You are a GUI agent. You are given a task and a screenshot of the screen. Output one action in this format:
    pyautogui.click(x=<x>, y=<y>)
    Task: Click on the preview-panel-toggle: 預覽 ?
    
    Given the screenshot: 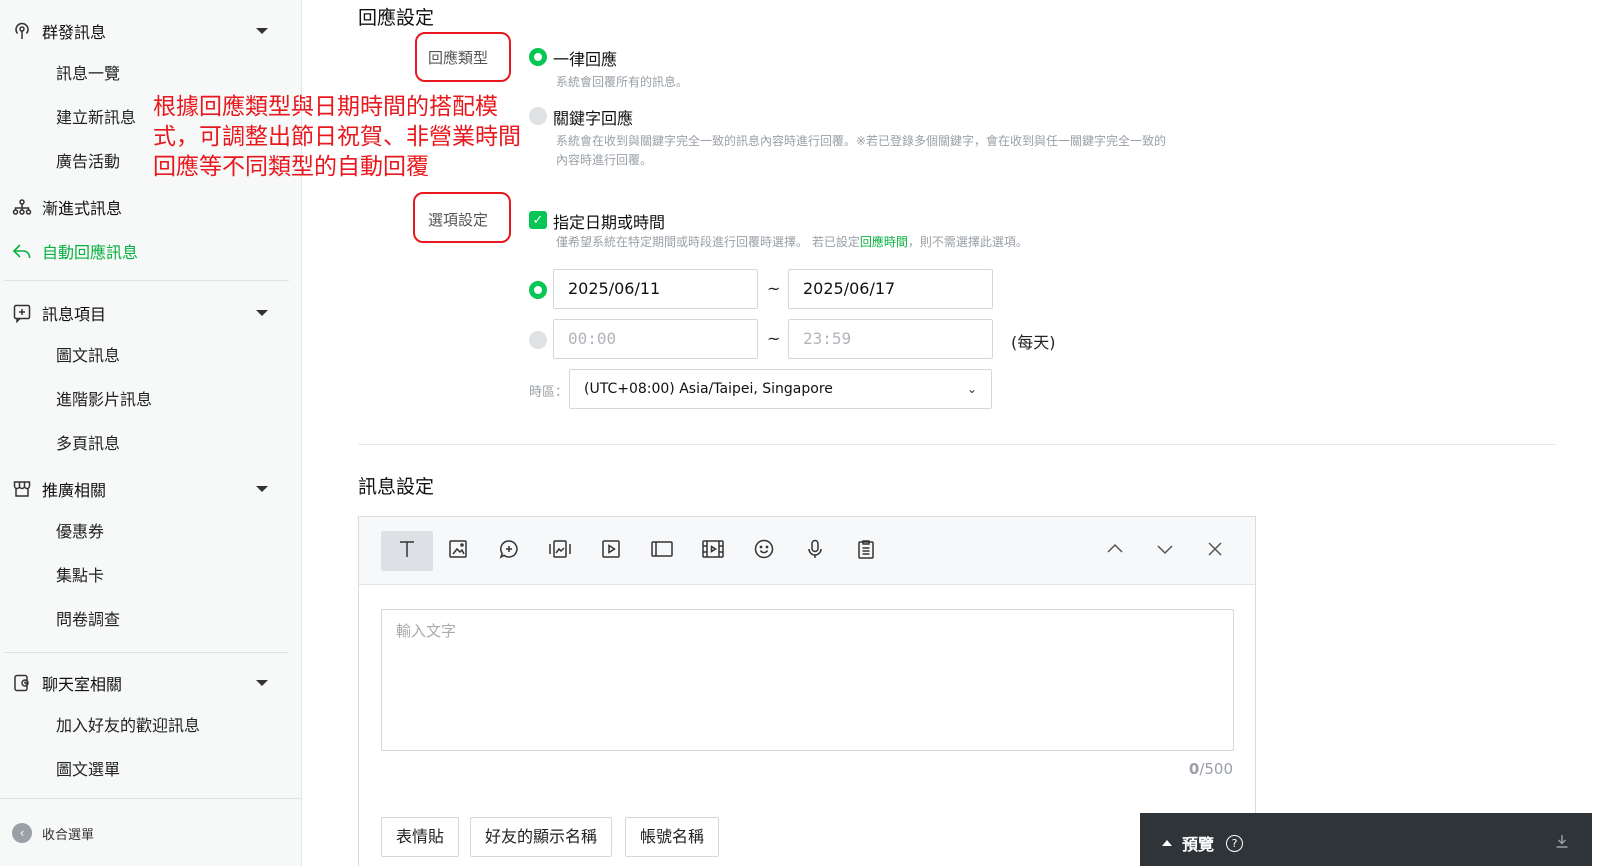 What is the action you would take?
    pyautogui.click(x=1366, y=839)
    